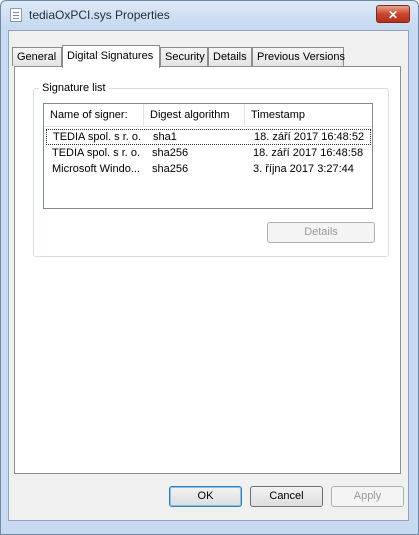 This screenshot has height=535, width=419. Describe the element at coordinates (321, 232) in the screenshot. I see `details-button: Details` at that location.